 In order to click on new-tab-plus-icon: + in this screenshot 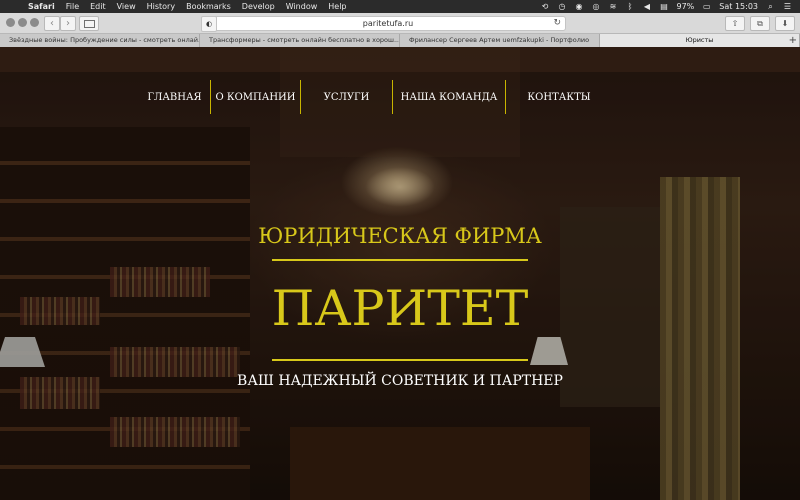, I will do `click(793, 40)`.